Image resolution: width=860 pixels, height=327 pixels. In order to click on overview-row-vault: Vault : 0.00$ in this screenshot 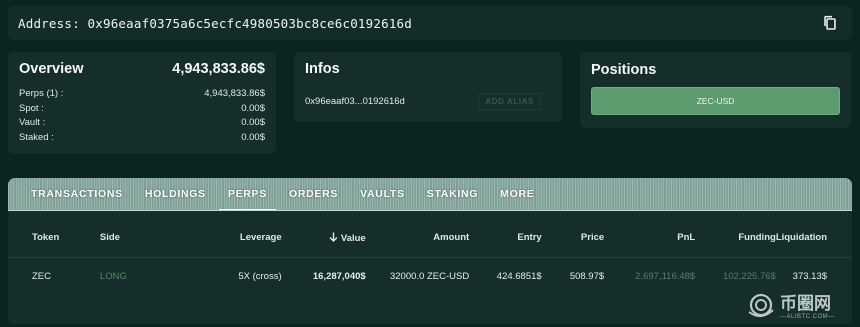, I will do `click(142, 123)`.